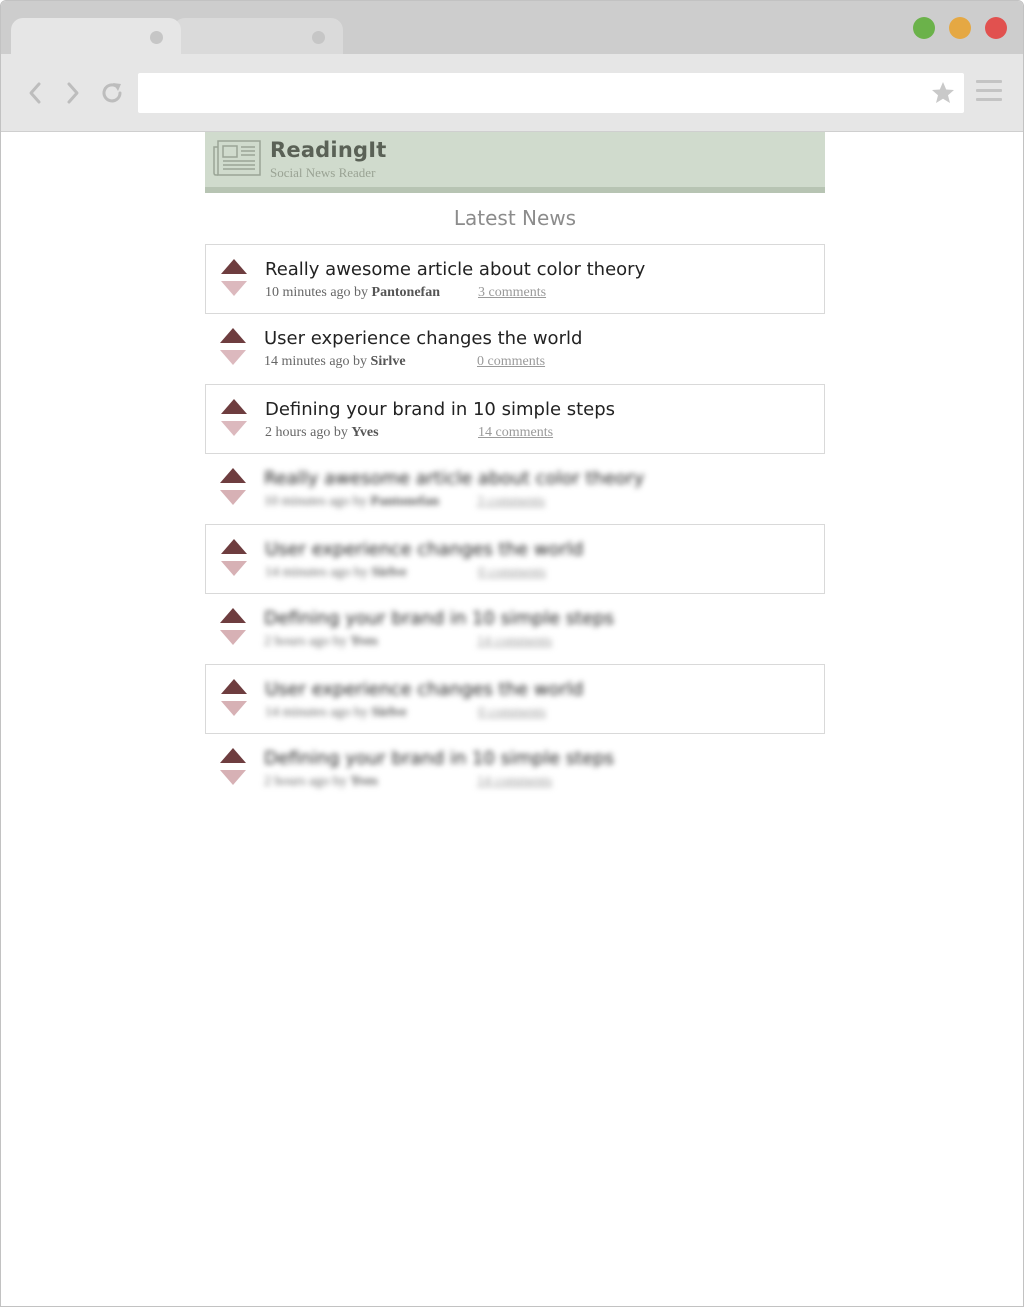 This screenshot has width=1024, height=1307. Describe the element at coordinates (989, 92) in the screenshot. I see `browser-menu-icon` at that location.